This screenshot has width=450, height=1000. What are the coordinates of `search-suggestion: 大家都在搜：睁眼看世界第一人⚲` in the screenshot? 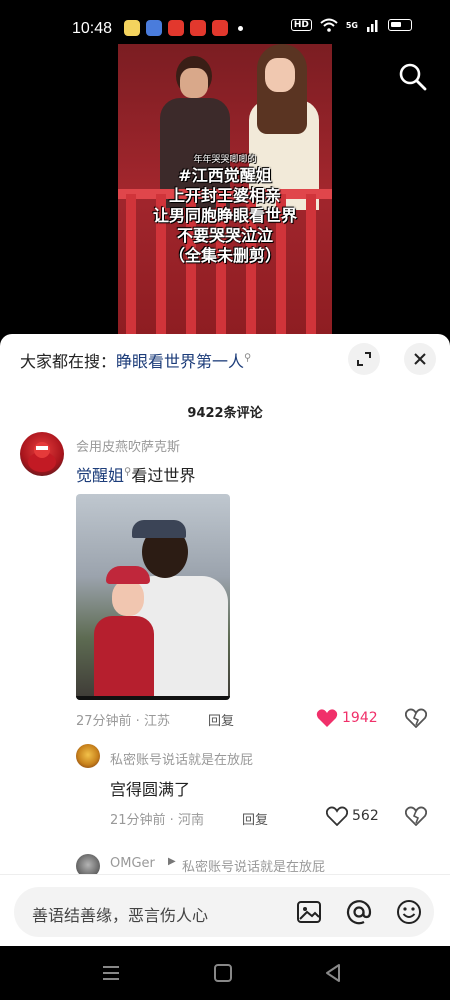 It's located at (135, 360).